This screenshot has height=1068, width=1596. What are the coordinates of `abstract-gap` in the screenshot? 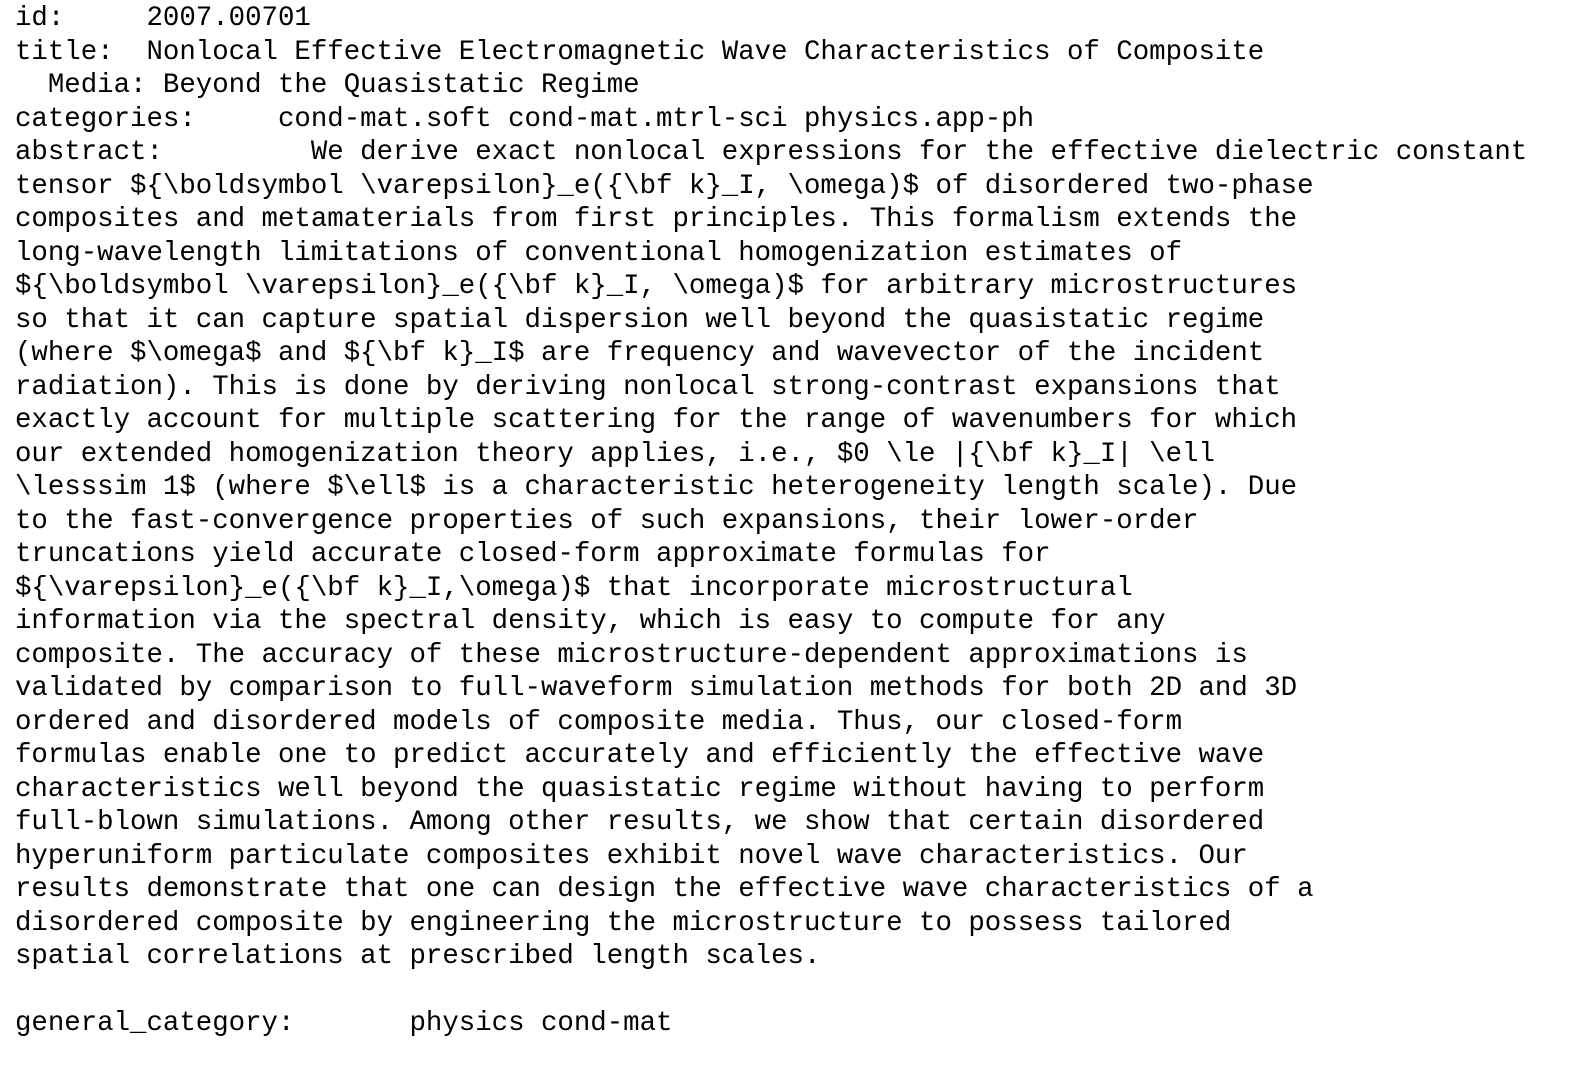 It's located at (237, 152).